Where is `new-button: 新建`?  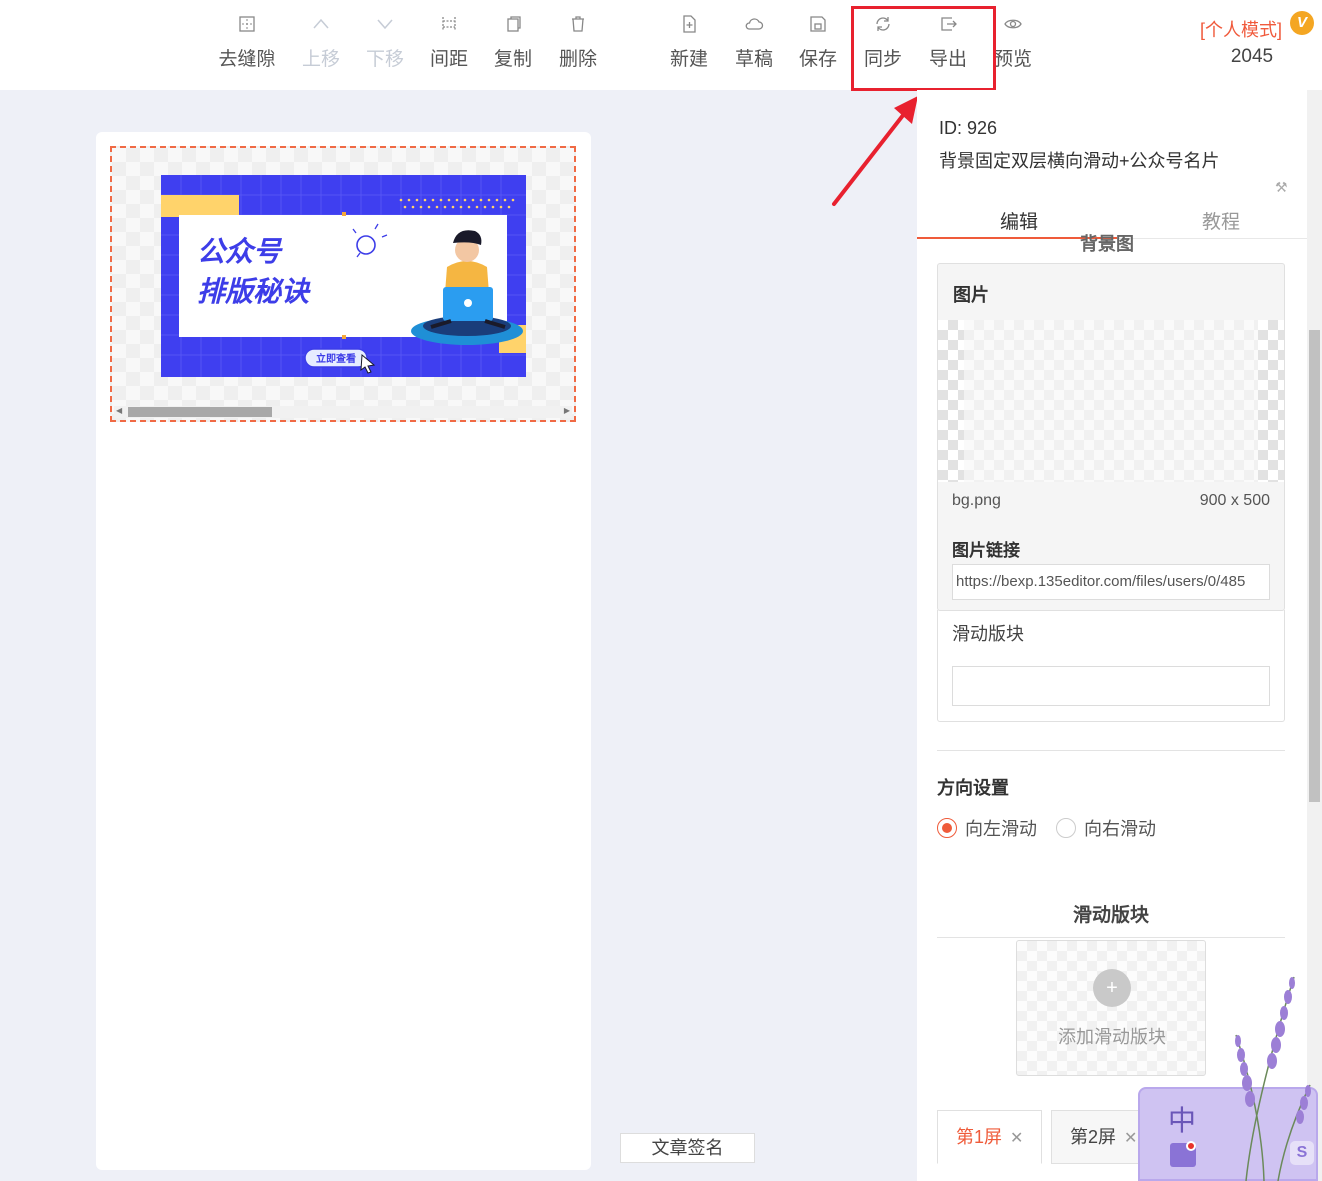 new-button: 新建 is located at coordinates (689, 42).